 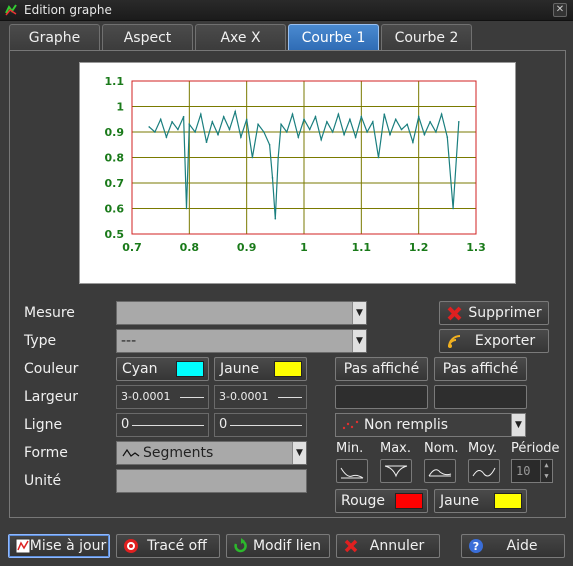 I want to click on aide-button: ? Aide, so click(x=513, y=546).